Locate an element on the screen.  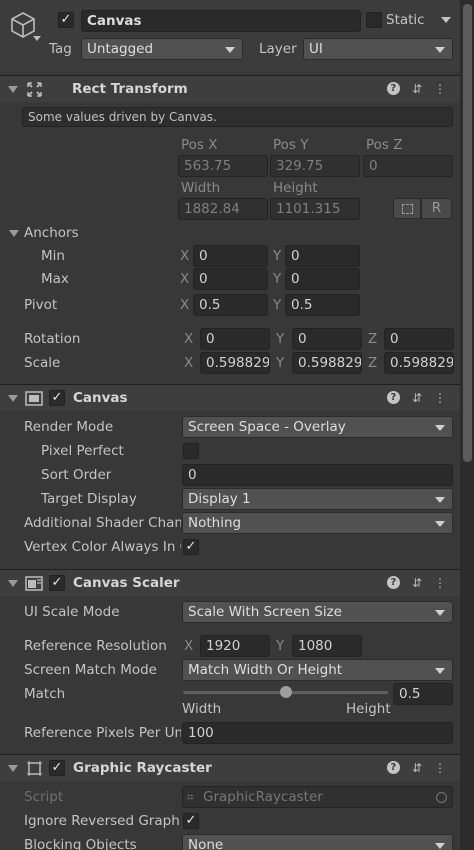
shader-channels-label: Additional Shader Channels is located at coordinates (102, 523).